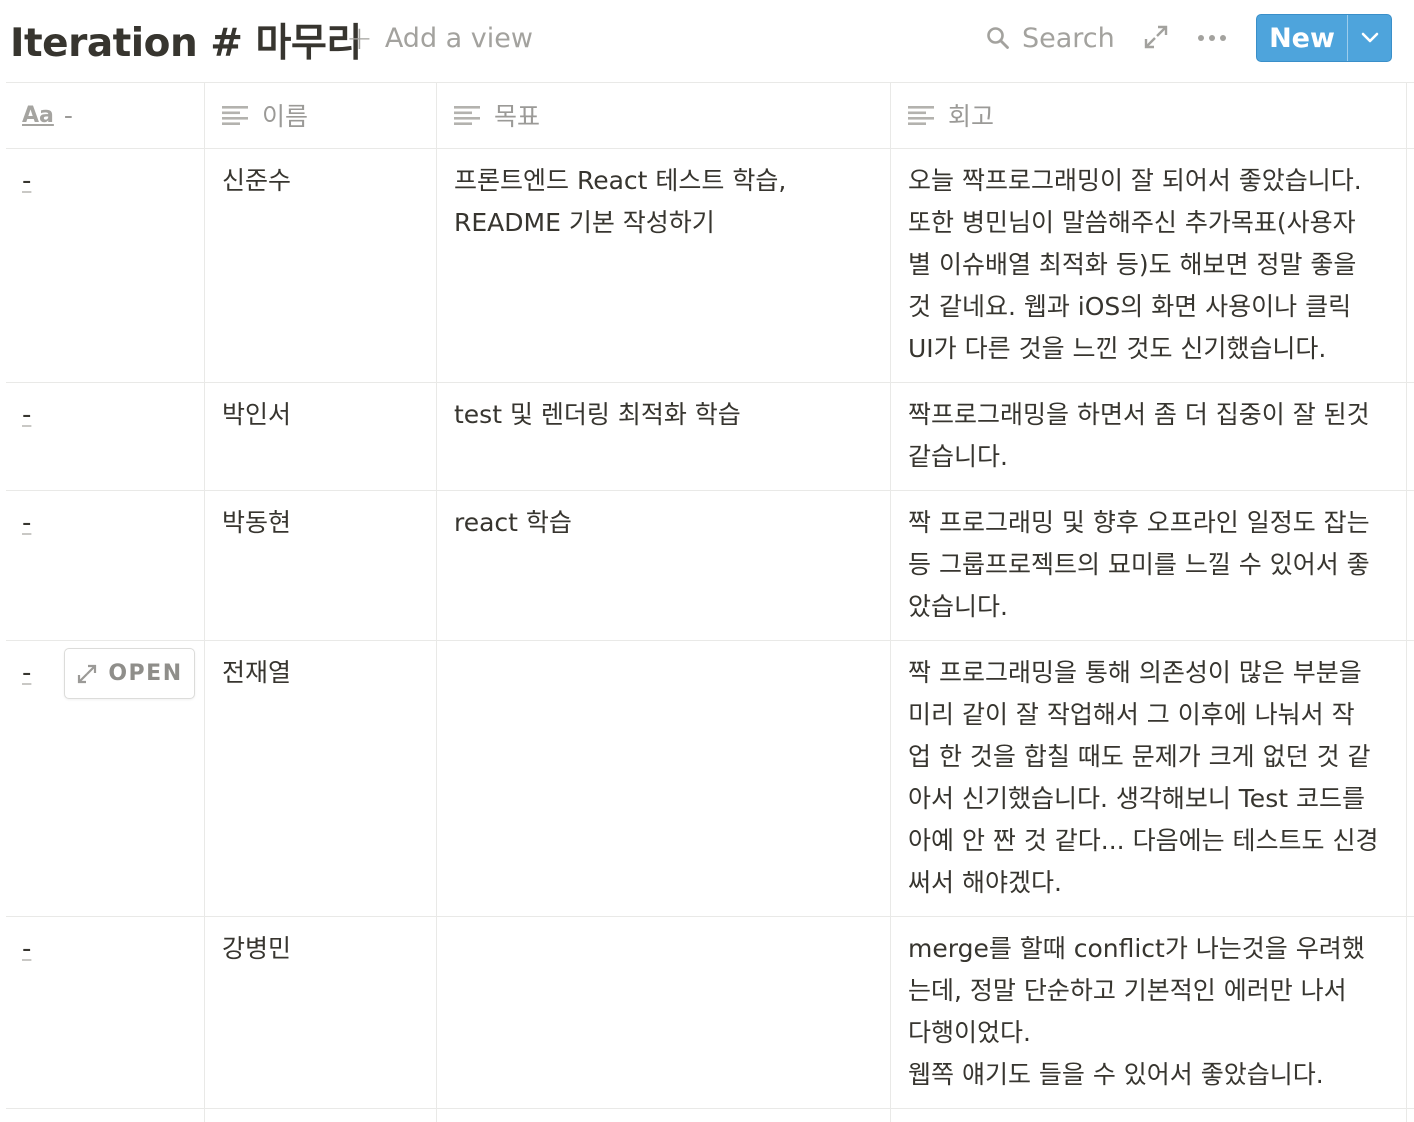  Describe the element at coordinates (256, 673) in the screenshot. I see `name-cell: 전재열` at that location.